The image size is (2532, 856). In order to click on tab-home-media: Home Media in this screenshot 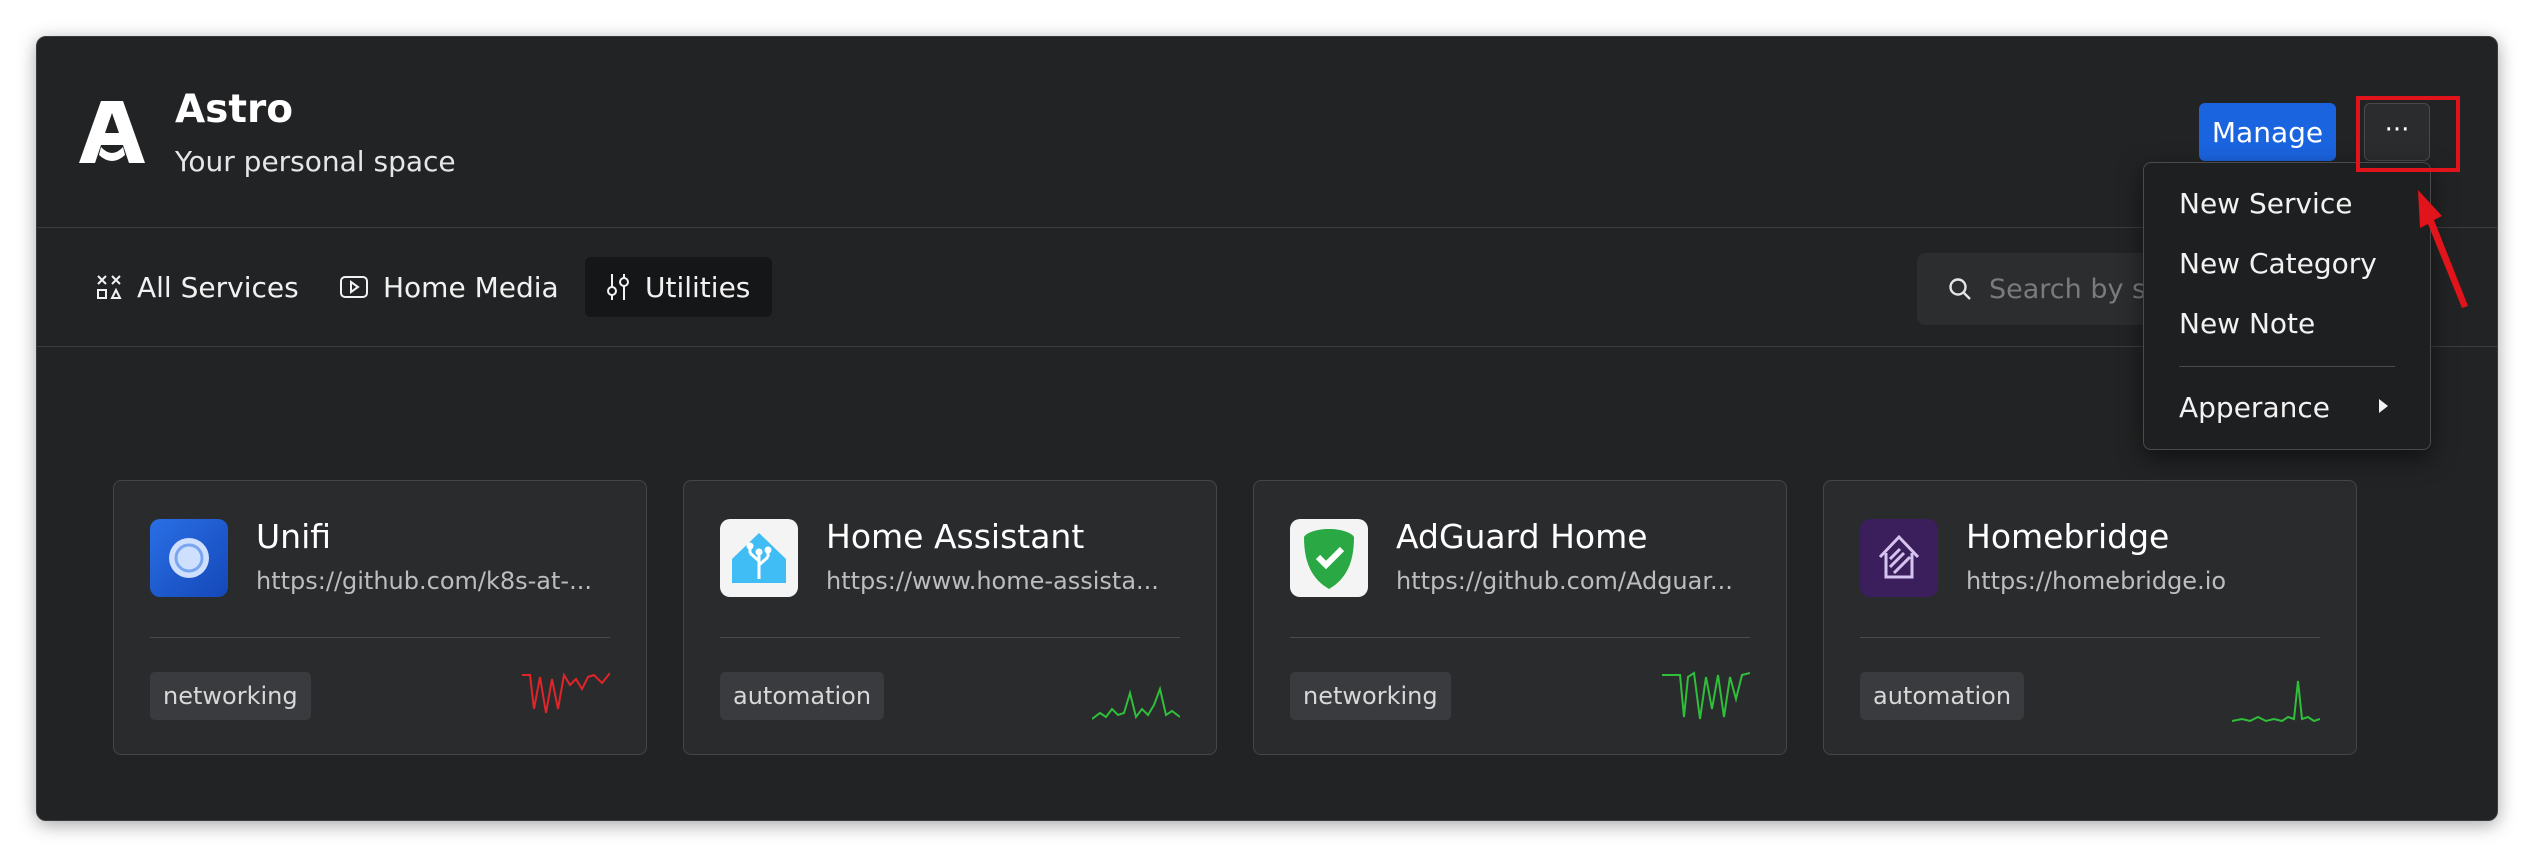, I will do `click(450, 287)`.